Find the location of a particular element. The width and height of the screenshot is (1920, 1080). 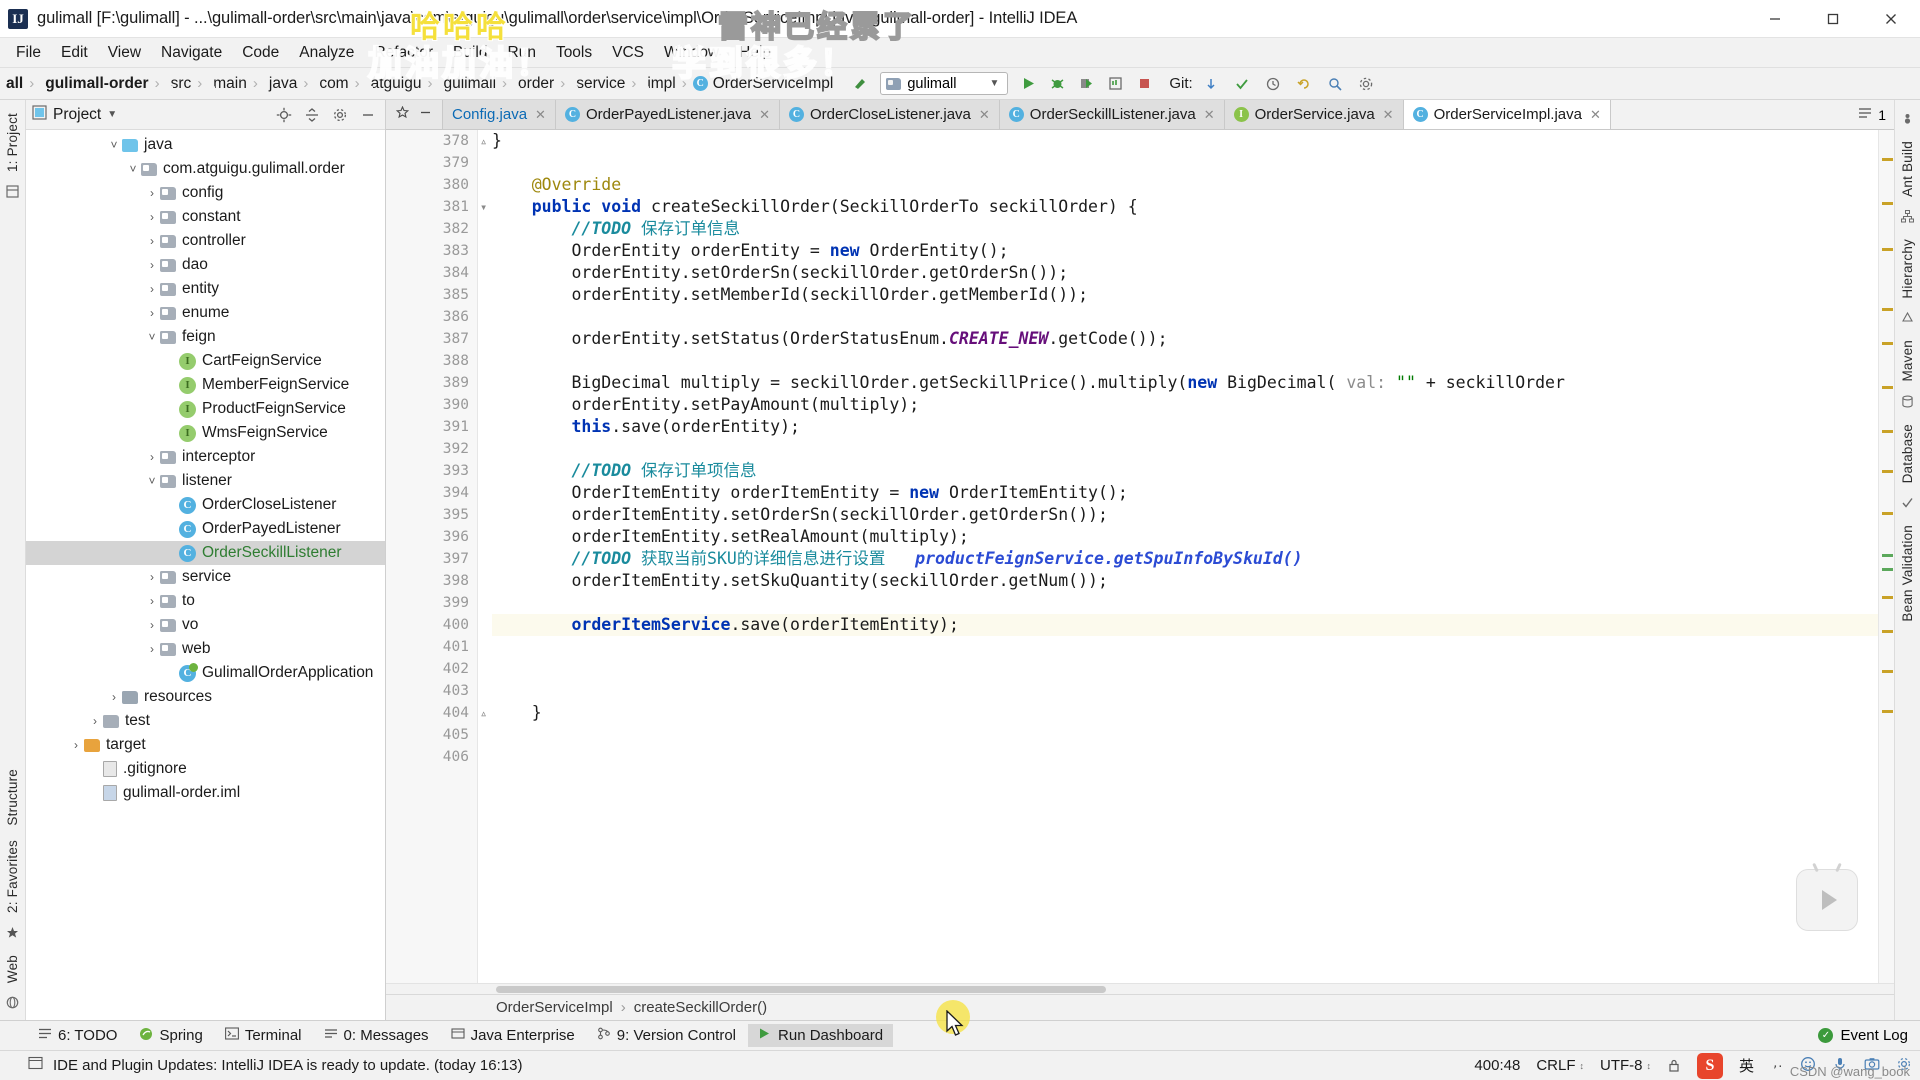

line-number: 379 is located at coordinates (431, 163).